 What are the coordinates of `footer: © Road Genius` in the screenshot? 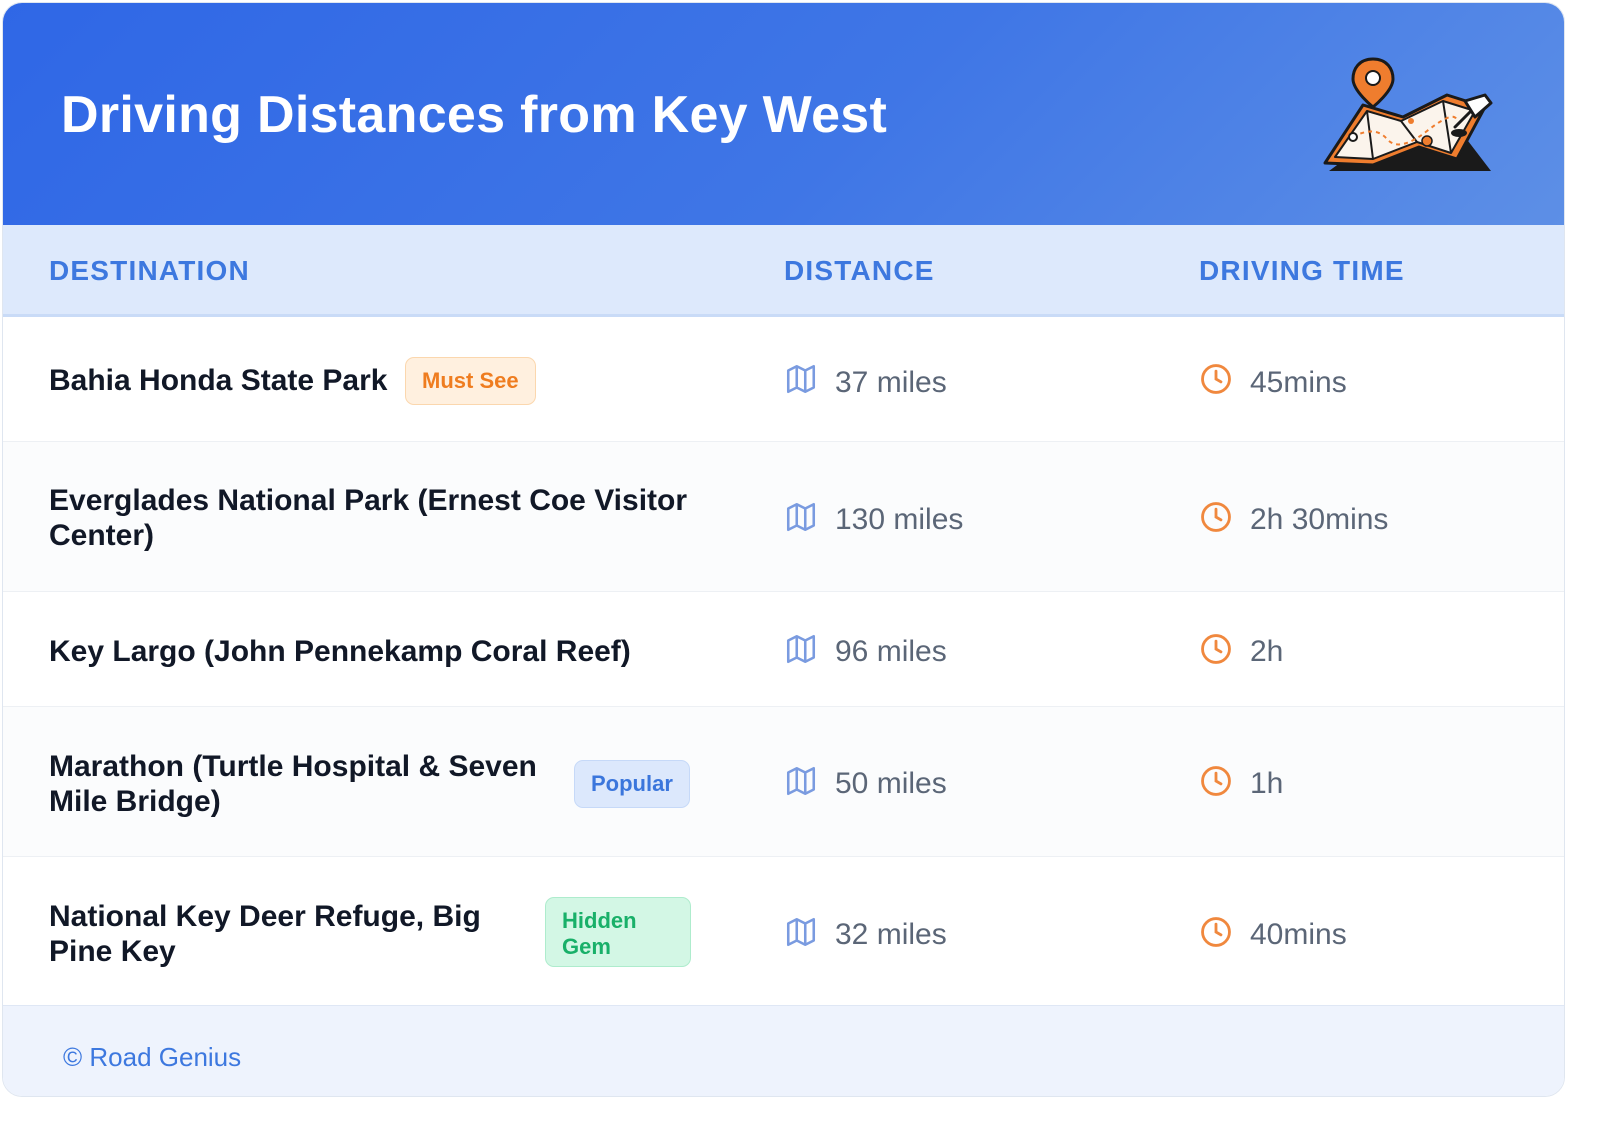 It's located at (783, 1050).